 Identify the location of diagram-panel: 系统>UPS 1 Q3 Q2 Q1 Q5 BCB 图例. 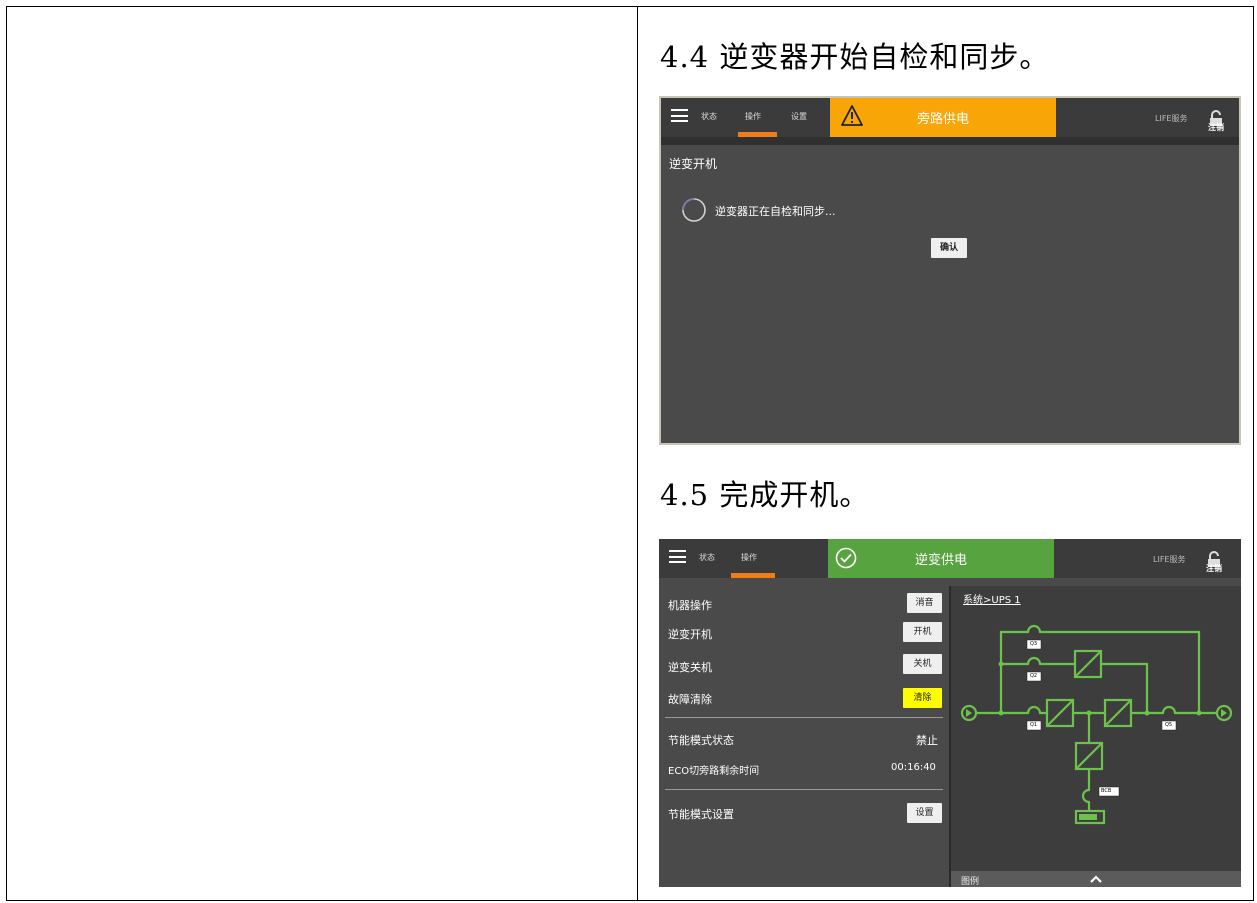
(1095, 736).